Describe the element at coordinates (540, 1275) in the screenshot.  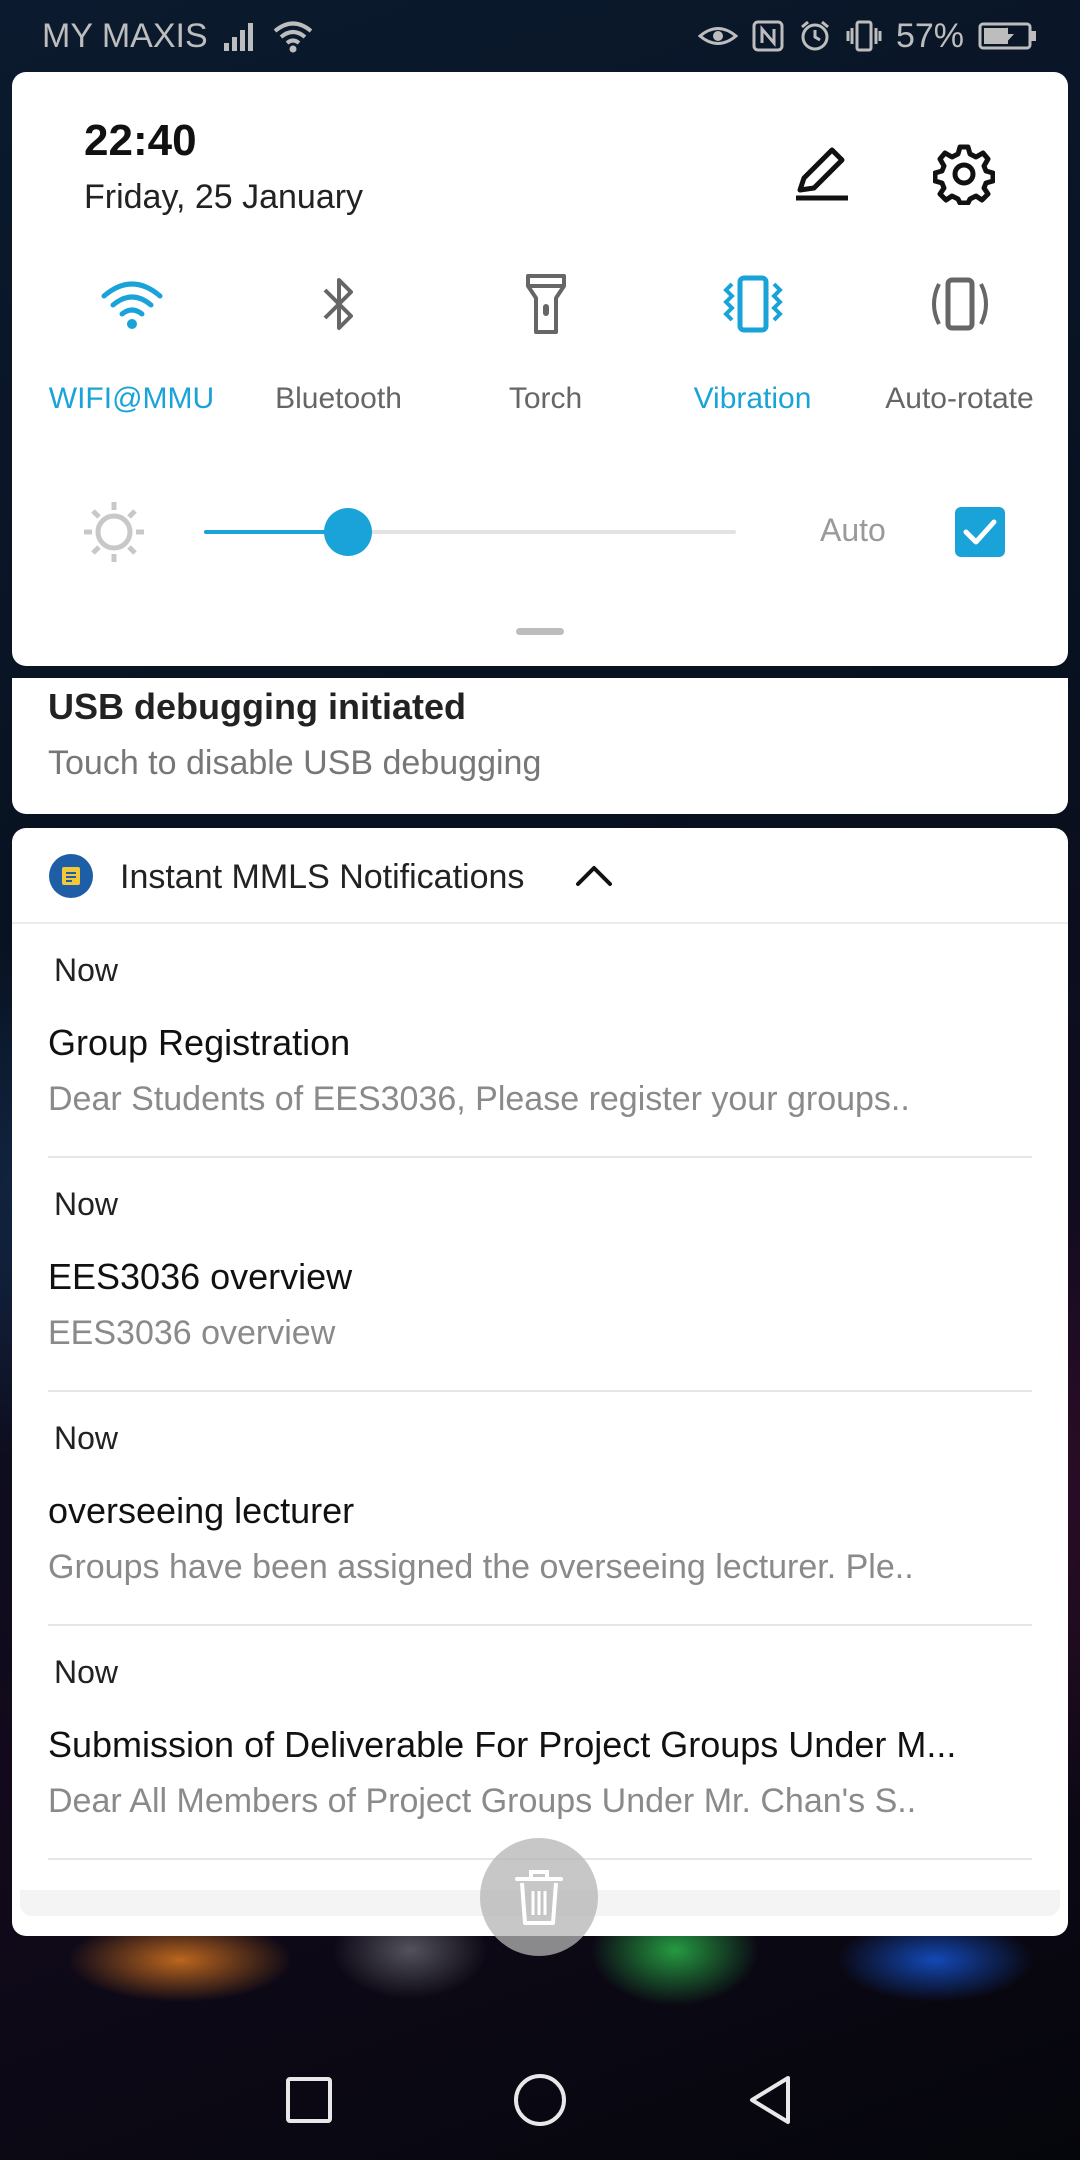
I see `notification-item: Now EES3036 overview EES3036 overview` at that location.